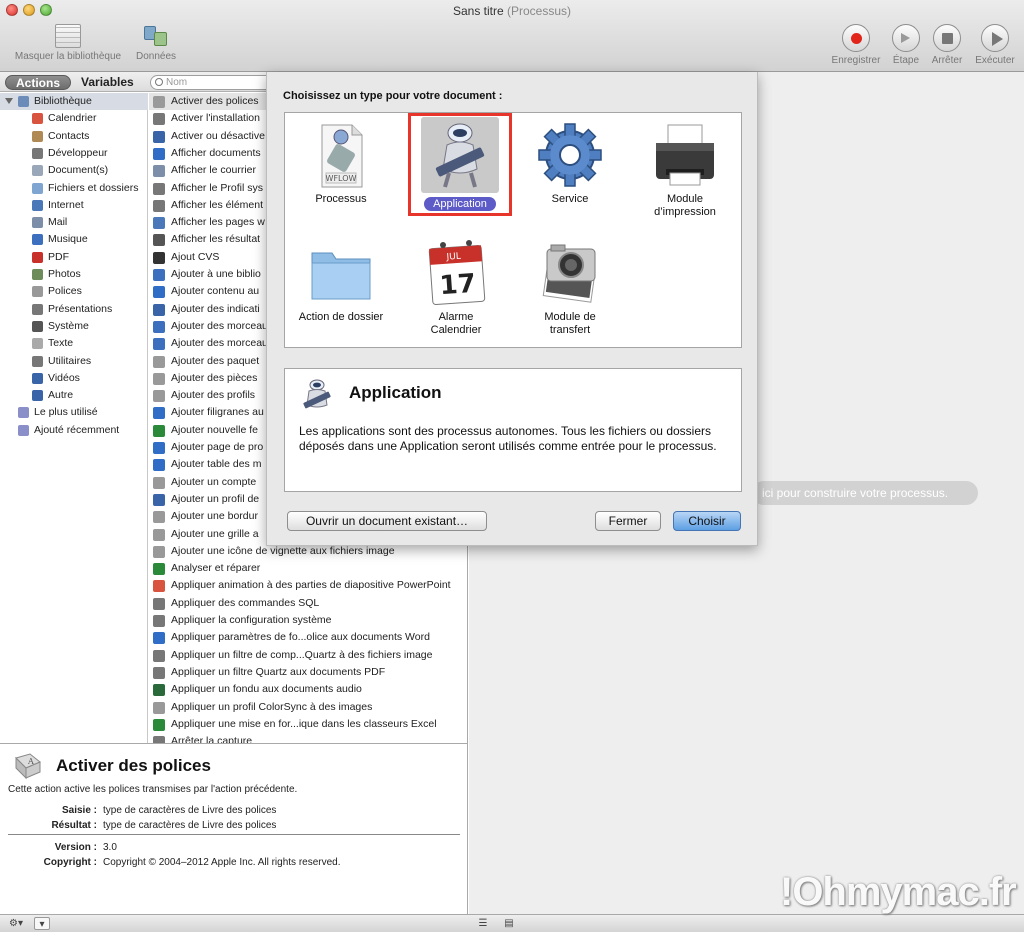 The width and height of the screenshot is (1024, 932). Describe the element at coordinates (570, 274) in the screenshot. I see `camera-icon` at that location.